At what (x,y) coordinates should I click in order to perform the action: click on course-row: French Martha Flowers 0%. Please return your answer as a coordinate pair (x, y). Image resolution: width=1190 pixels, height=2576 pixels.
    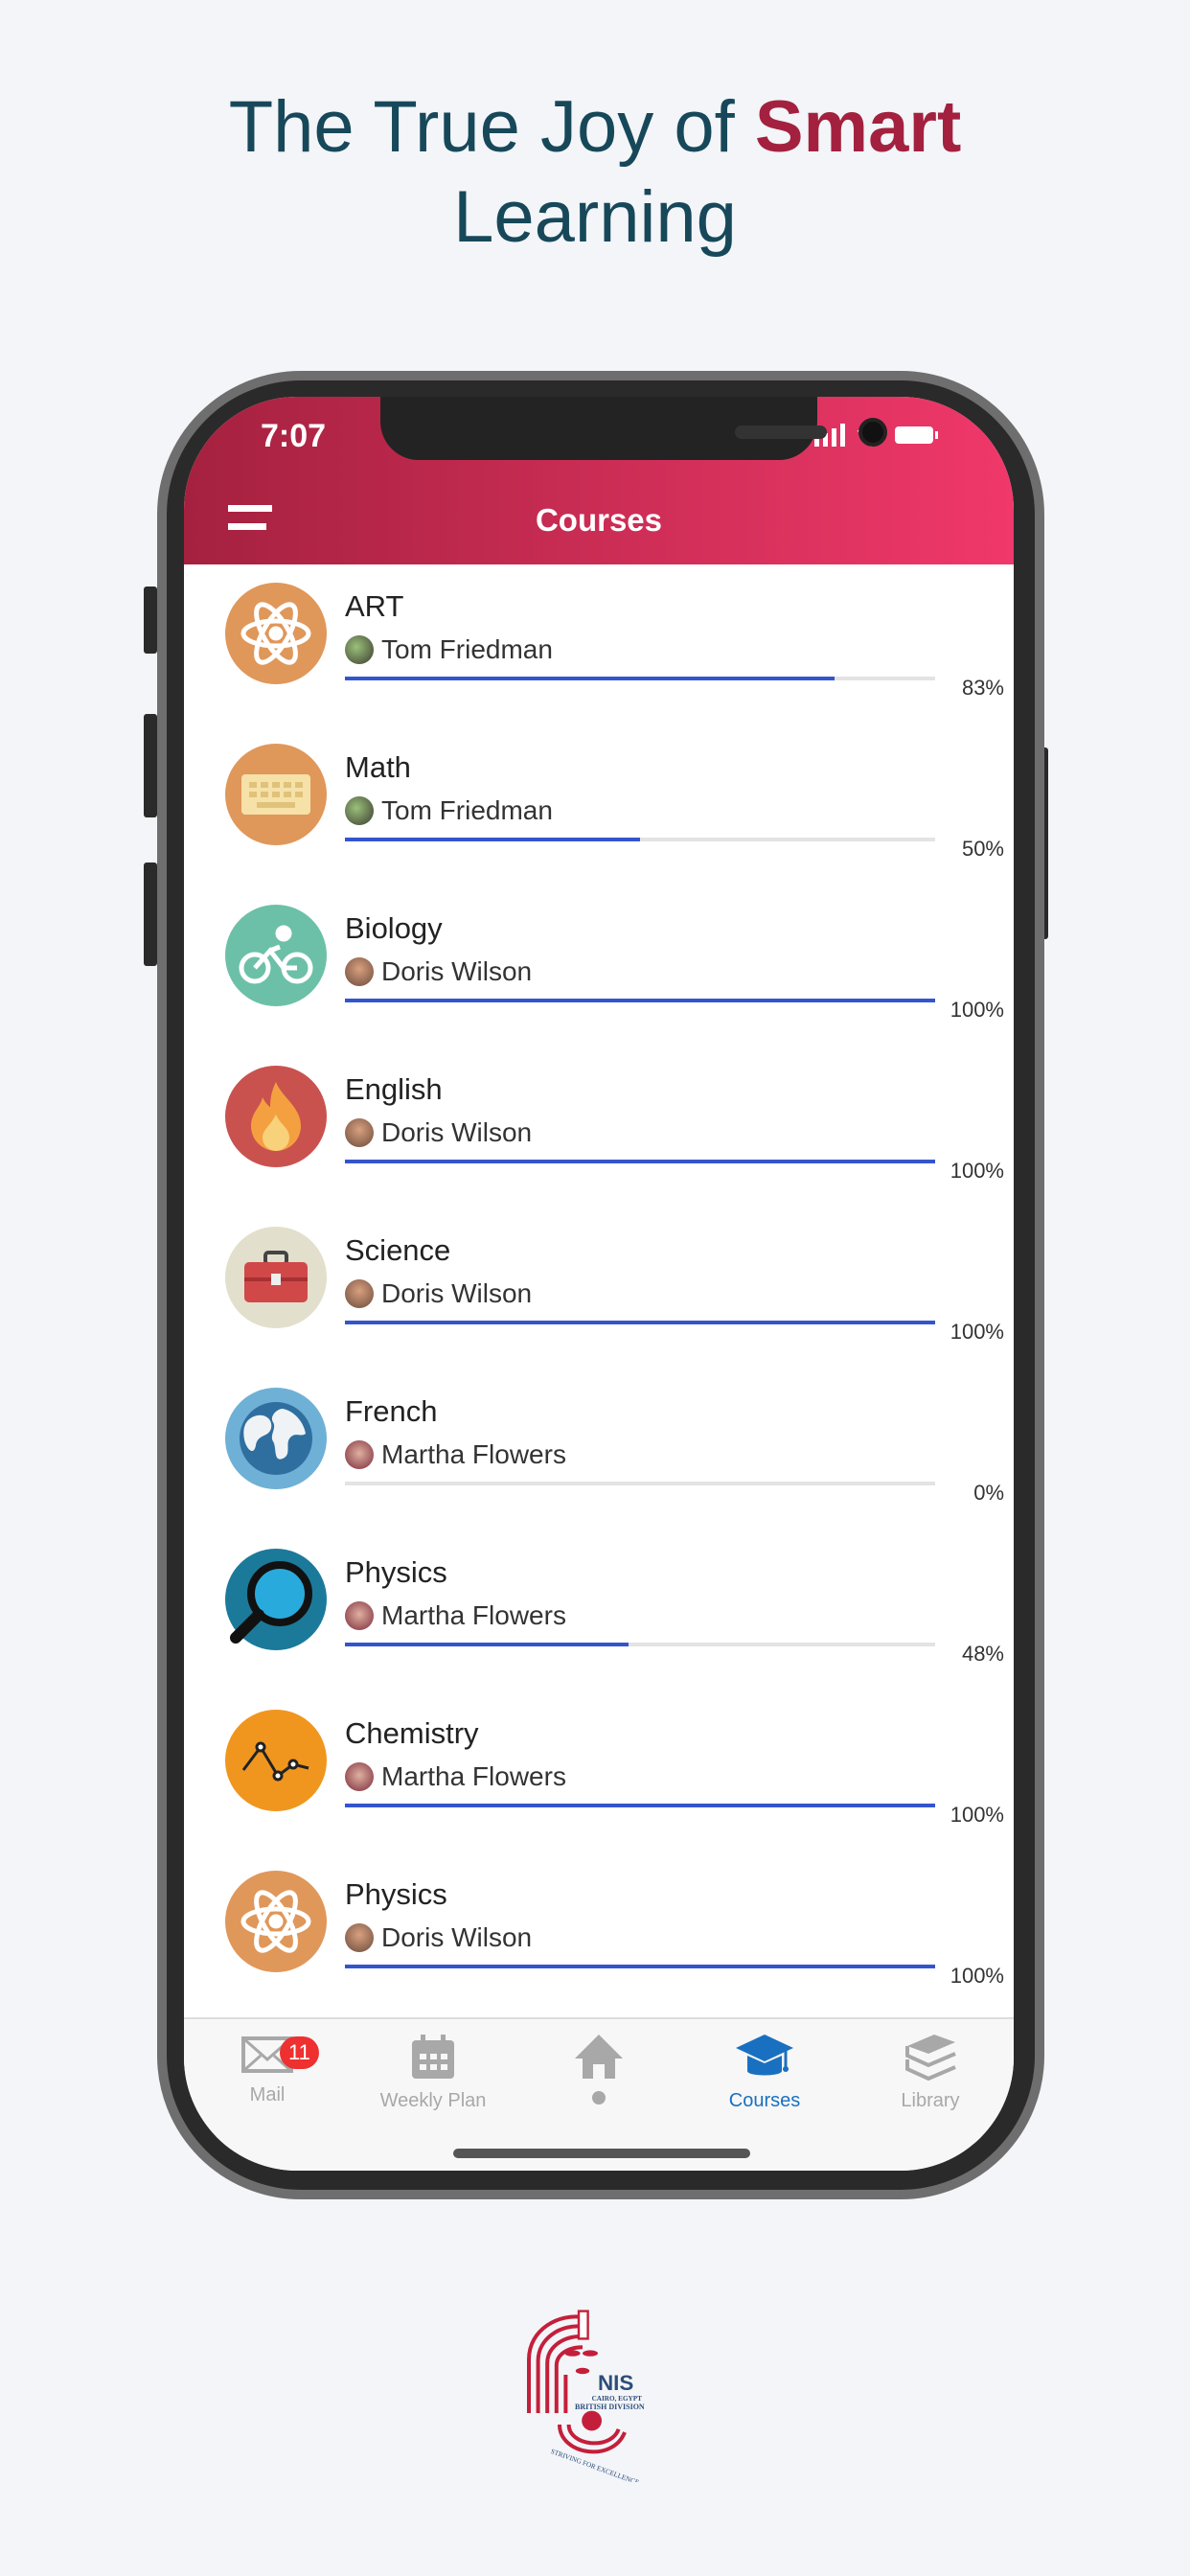
    Looking at the image, I should click on (599, 1459).